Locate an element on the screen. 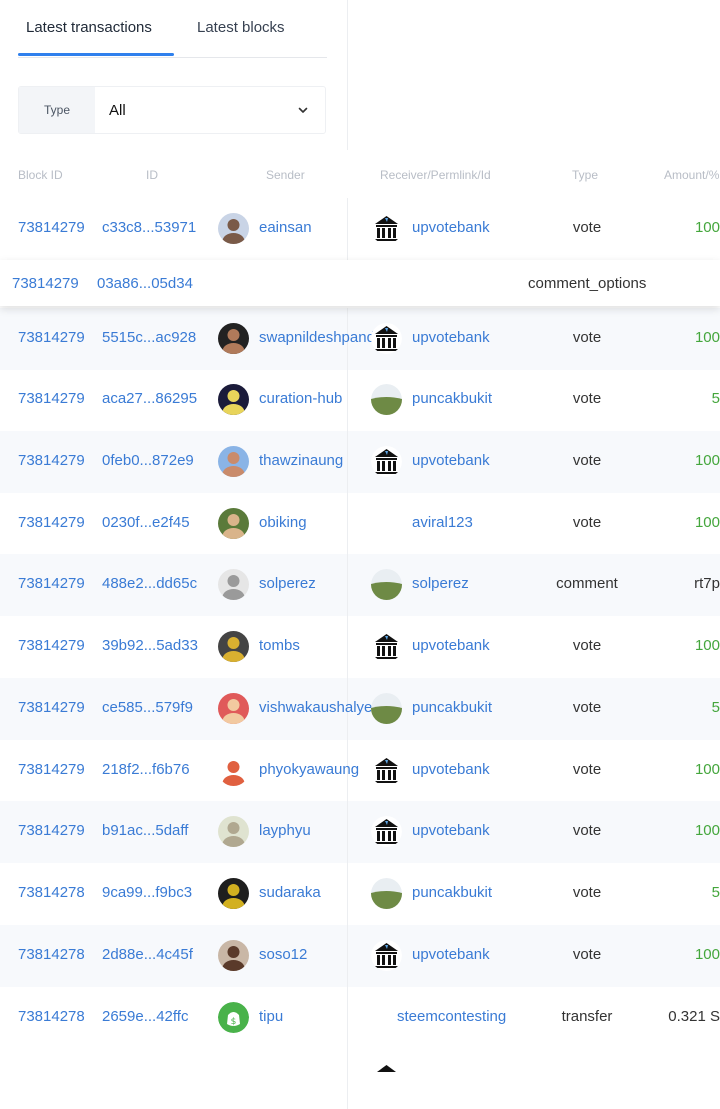 This screenshot has width=720, height=1109. sender-link: sudaraka is located at coordinates (290, 892).